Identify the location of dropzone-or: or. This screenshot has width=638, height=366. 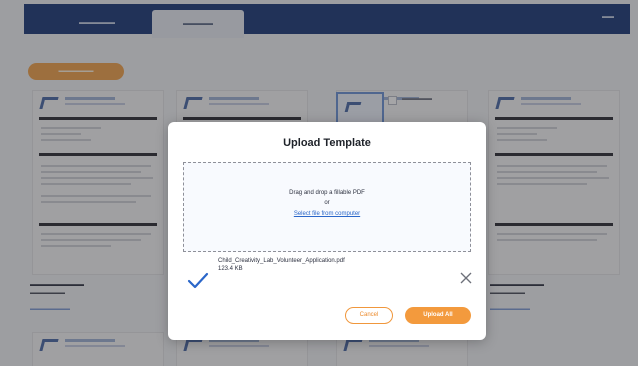
(327, 203).